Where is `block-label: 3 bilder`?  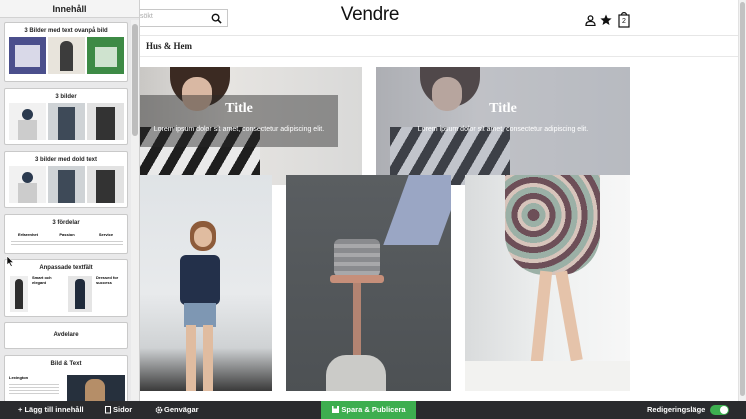 block-label: 3 bilder is located at coordinates (66, 97).